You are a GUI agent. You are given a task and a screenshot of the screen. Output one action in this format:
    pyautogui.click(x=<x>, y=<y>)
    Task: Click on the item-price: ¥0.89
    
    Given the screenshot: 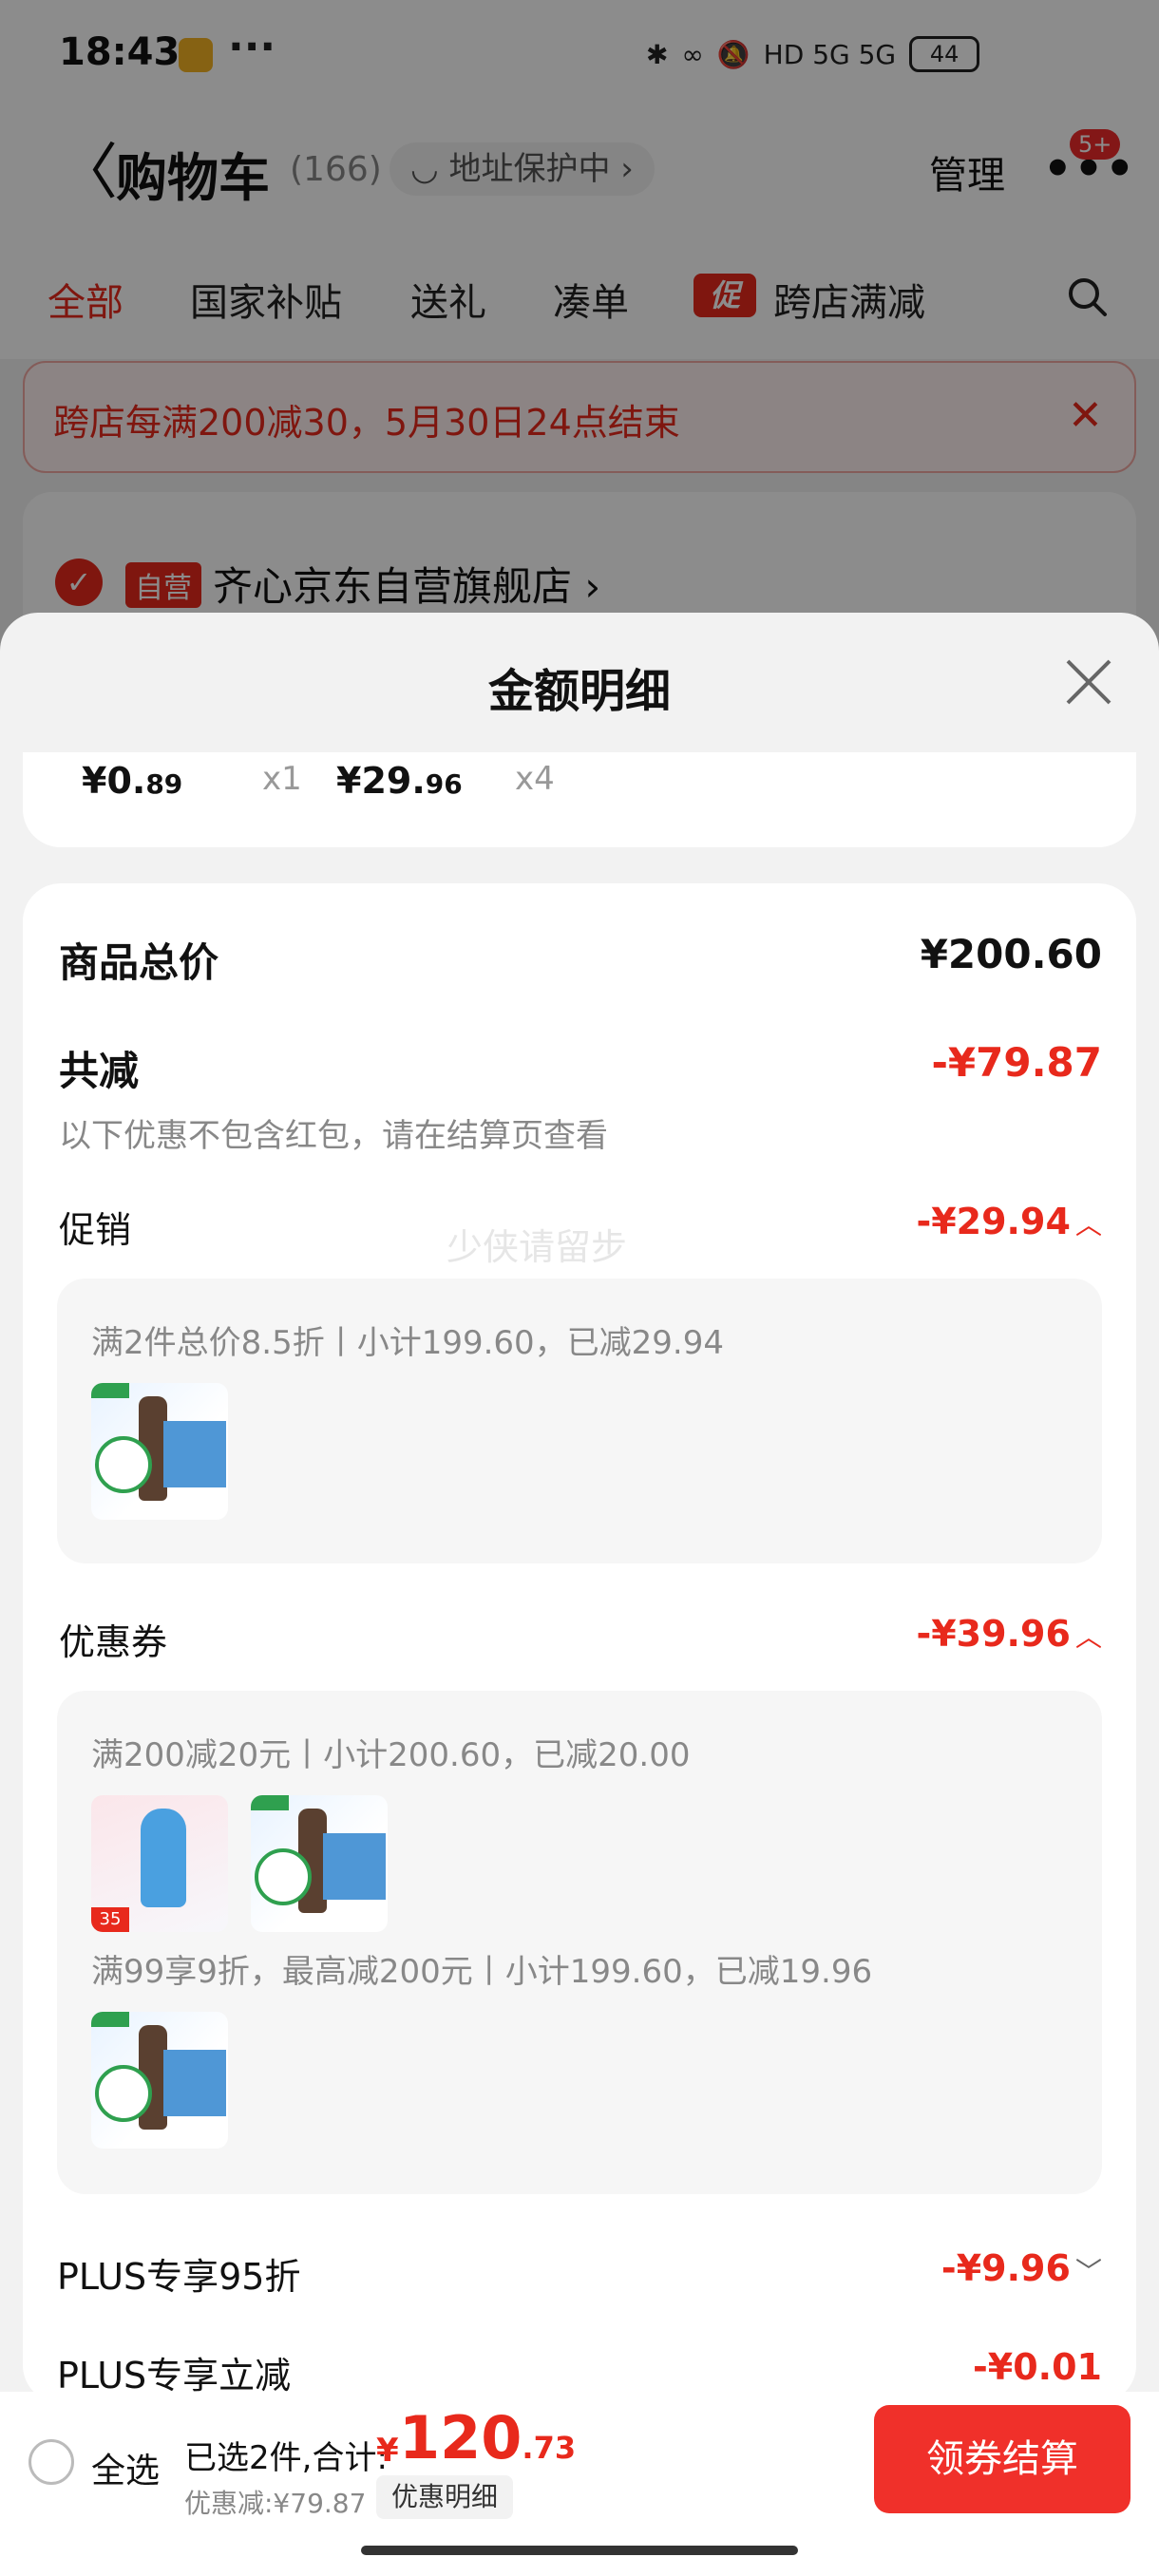 What is the action you would take?
    pyautogui.click(x=132, y=781)
    